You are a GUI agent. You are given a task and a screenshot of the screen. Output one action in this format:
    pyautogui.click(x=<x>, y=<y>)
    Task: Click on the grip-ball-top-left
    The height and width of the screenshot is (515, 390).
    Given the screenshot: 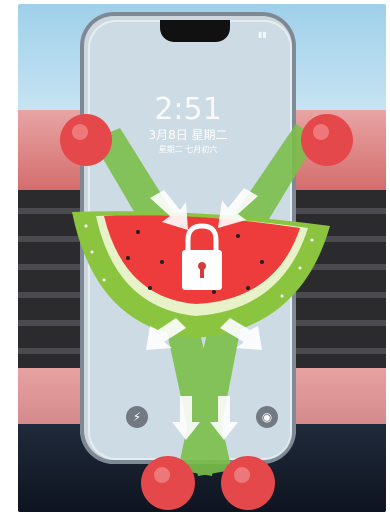 What is the action you would take?
    pyautogui.click(x=86, y=140)
    